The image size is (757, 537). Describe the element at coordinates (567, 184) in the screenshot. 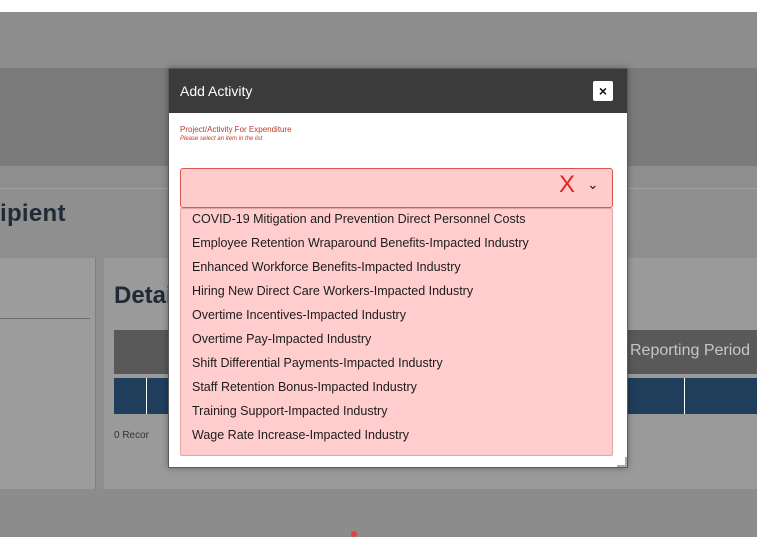

I see `invalid-x-icon: X` at that location.